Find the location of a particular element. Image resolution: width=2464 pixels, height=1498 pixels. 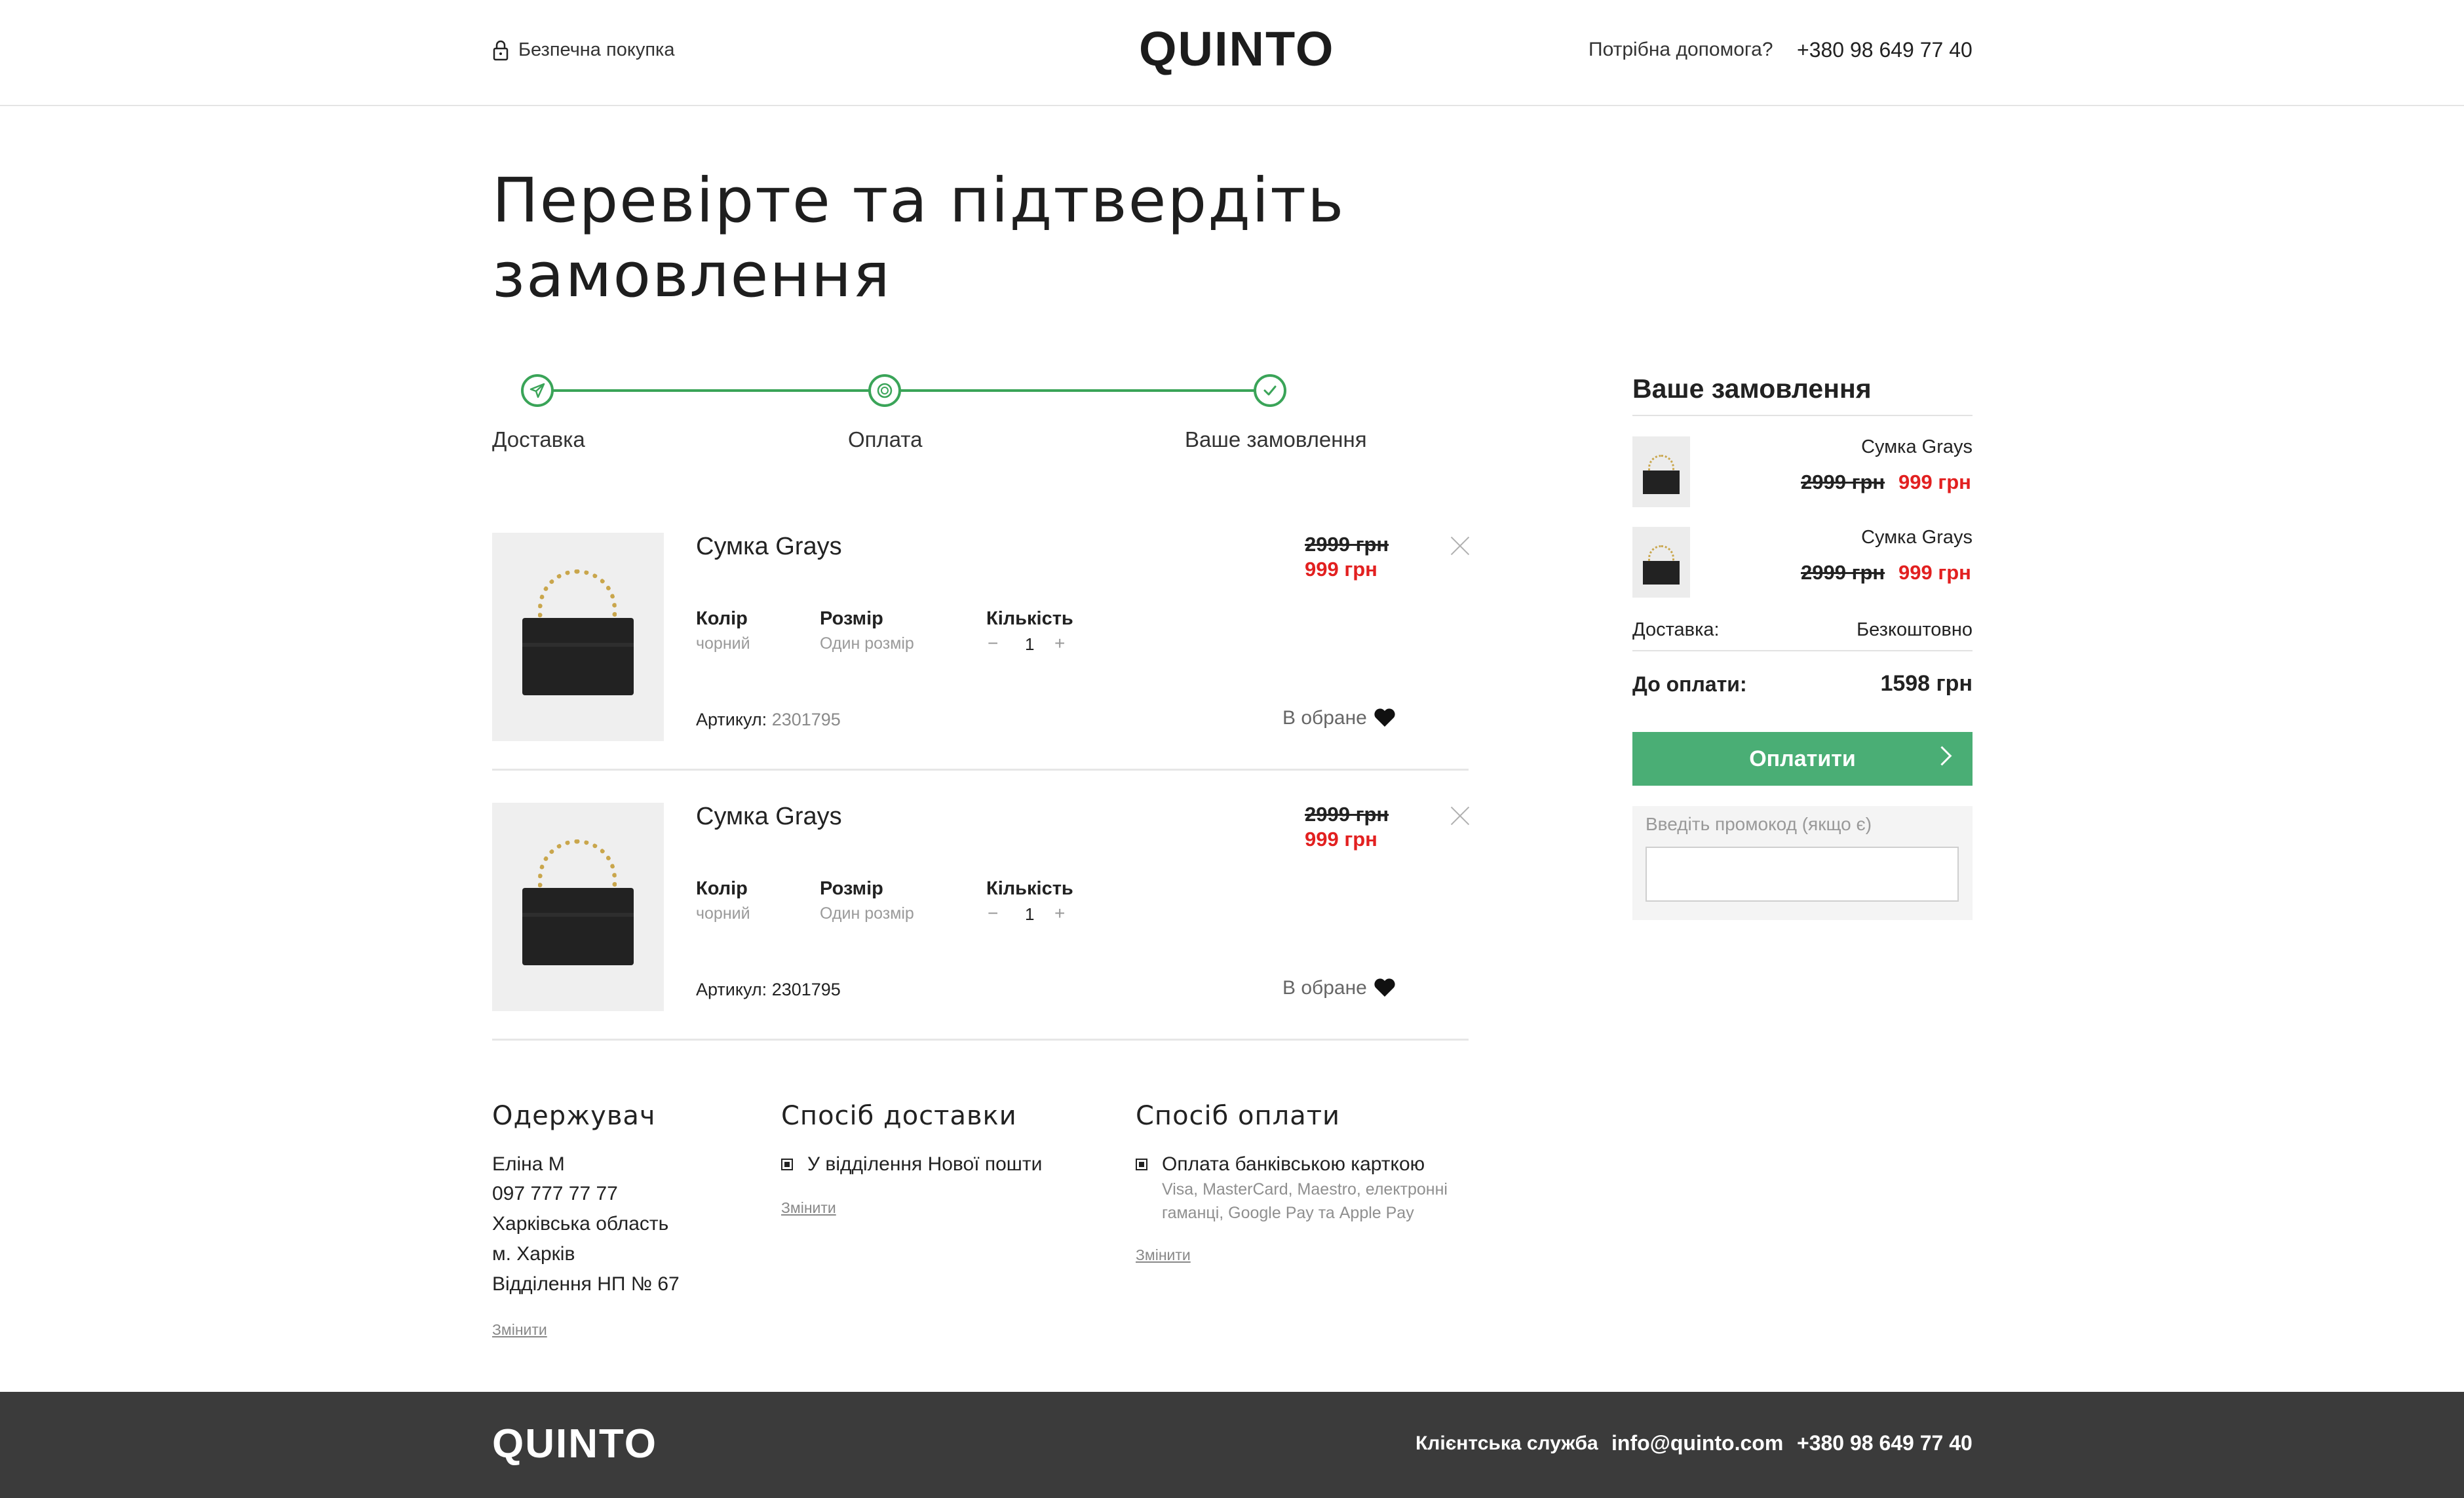

step-order is located at coordinates (1270, 391).